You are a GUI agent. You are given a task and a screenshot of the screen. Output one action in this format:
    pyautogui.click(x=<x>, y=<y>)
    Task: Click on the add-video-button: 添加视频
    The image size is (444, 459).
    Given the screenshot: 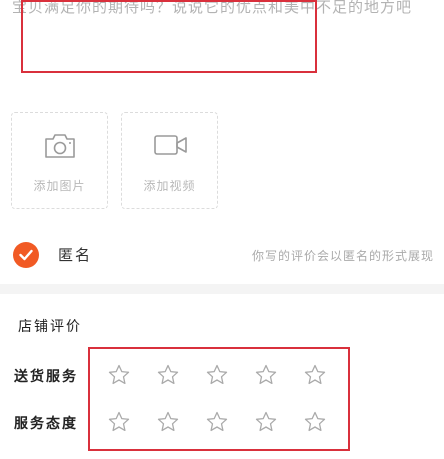 What is the action you would take?
    pyautogui.click(x=169, y=160)
    